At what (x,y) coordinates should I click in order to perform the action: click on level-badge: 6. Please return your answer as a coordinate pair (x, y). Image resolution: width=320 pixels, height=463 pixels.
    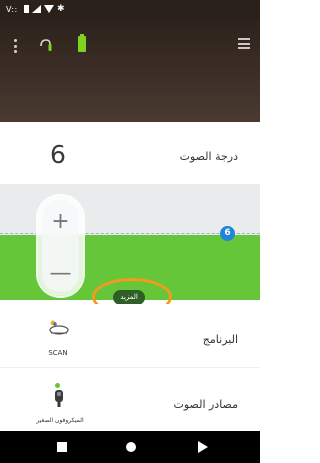
    Looking at the image, I should click on (227, 233).